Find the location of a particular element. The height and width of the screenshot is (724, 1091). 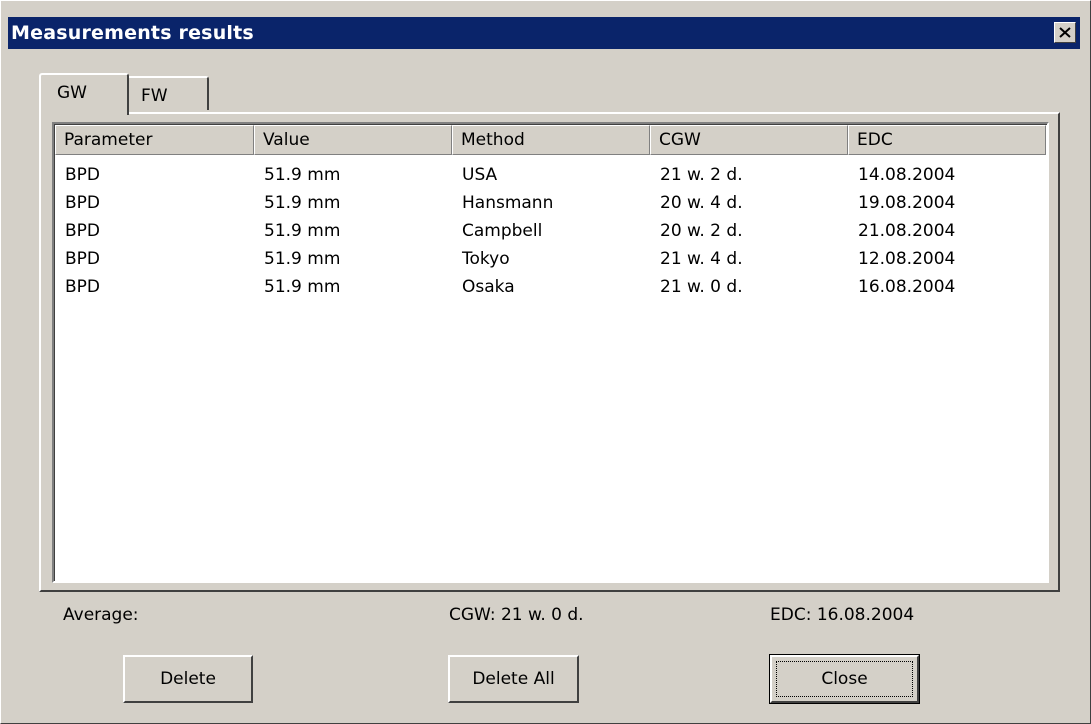

column-header-method: Method is located at coordinates (551, 140).